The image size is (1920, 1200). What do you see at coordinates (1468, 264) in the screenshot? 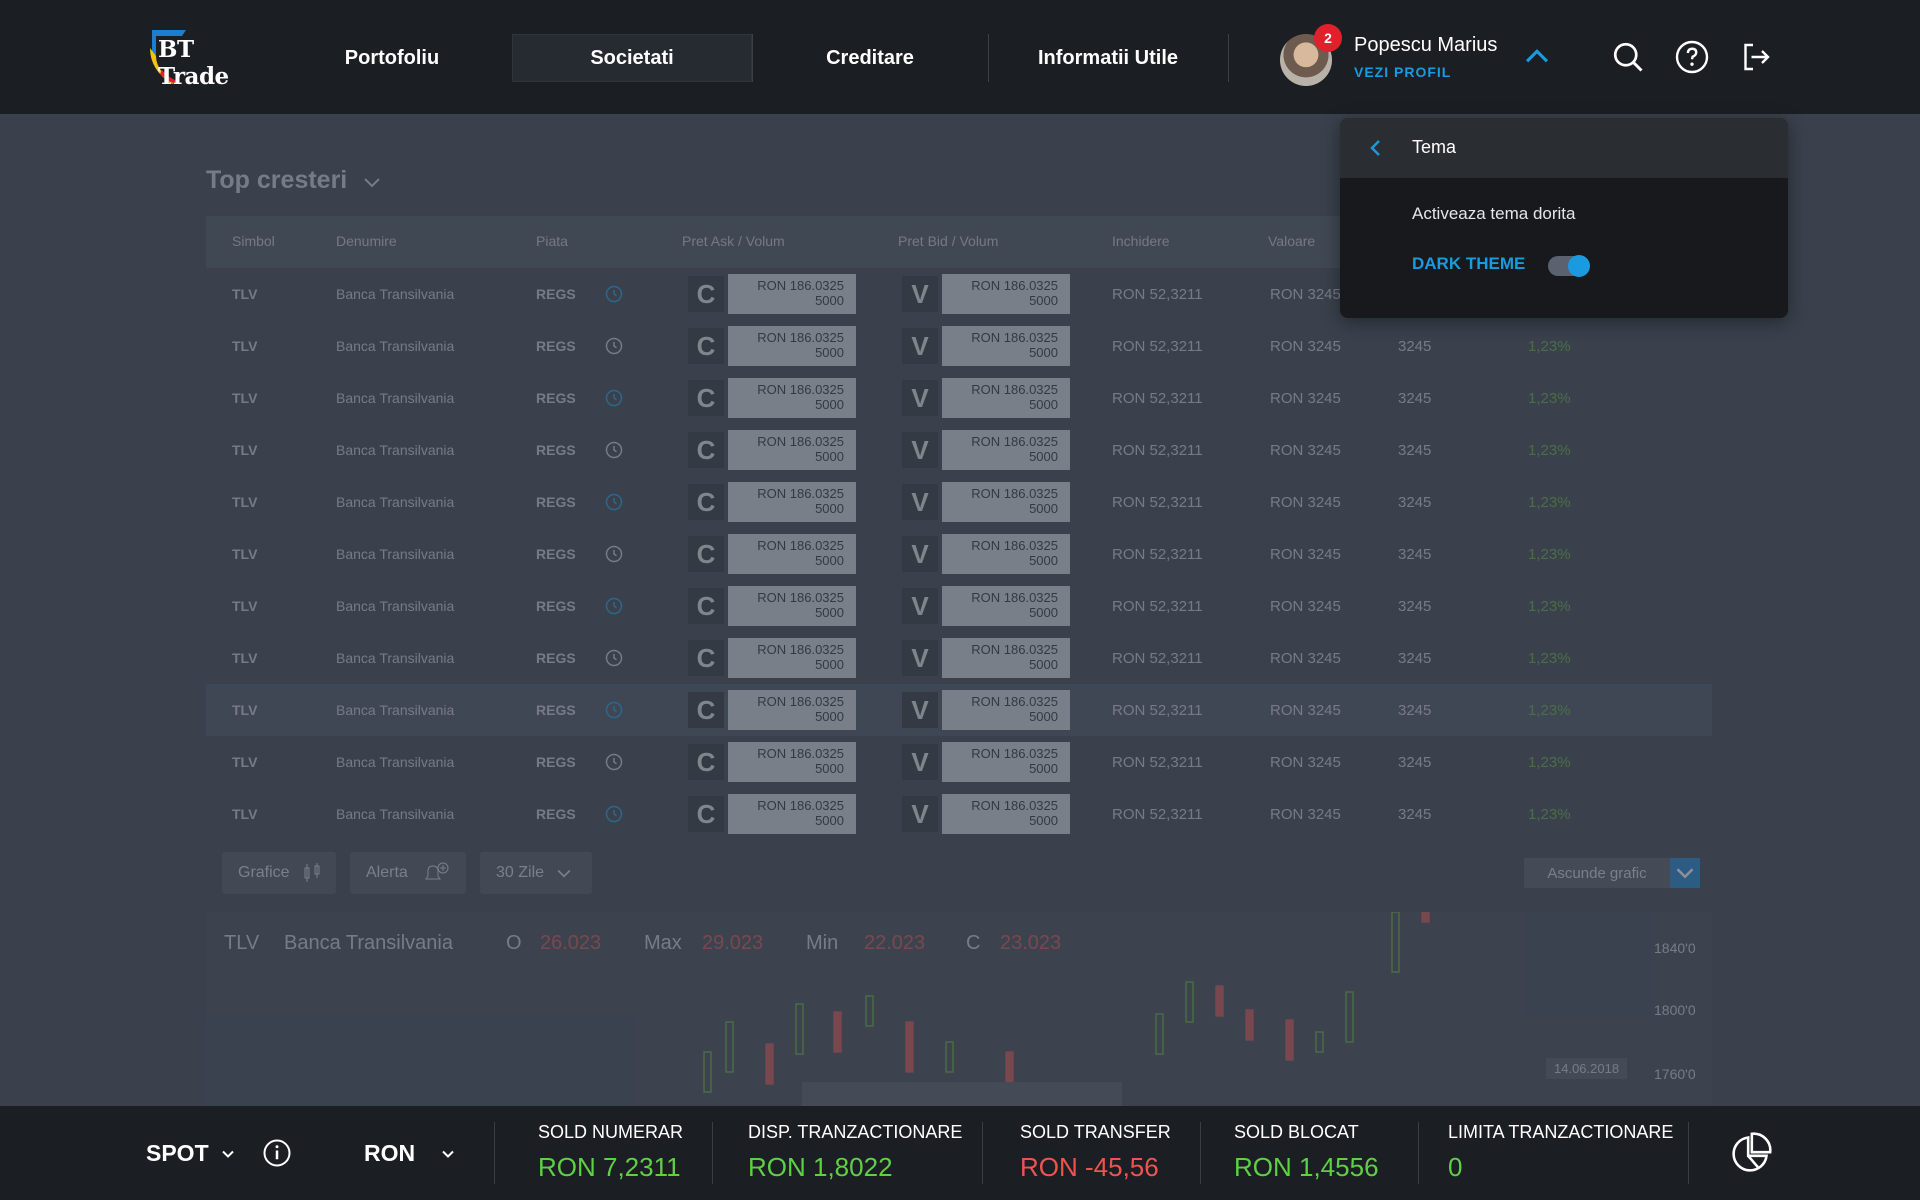
I see `dark-theme-label: DARK THEME` at bounding box center [1468, 264].